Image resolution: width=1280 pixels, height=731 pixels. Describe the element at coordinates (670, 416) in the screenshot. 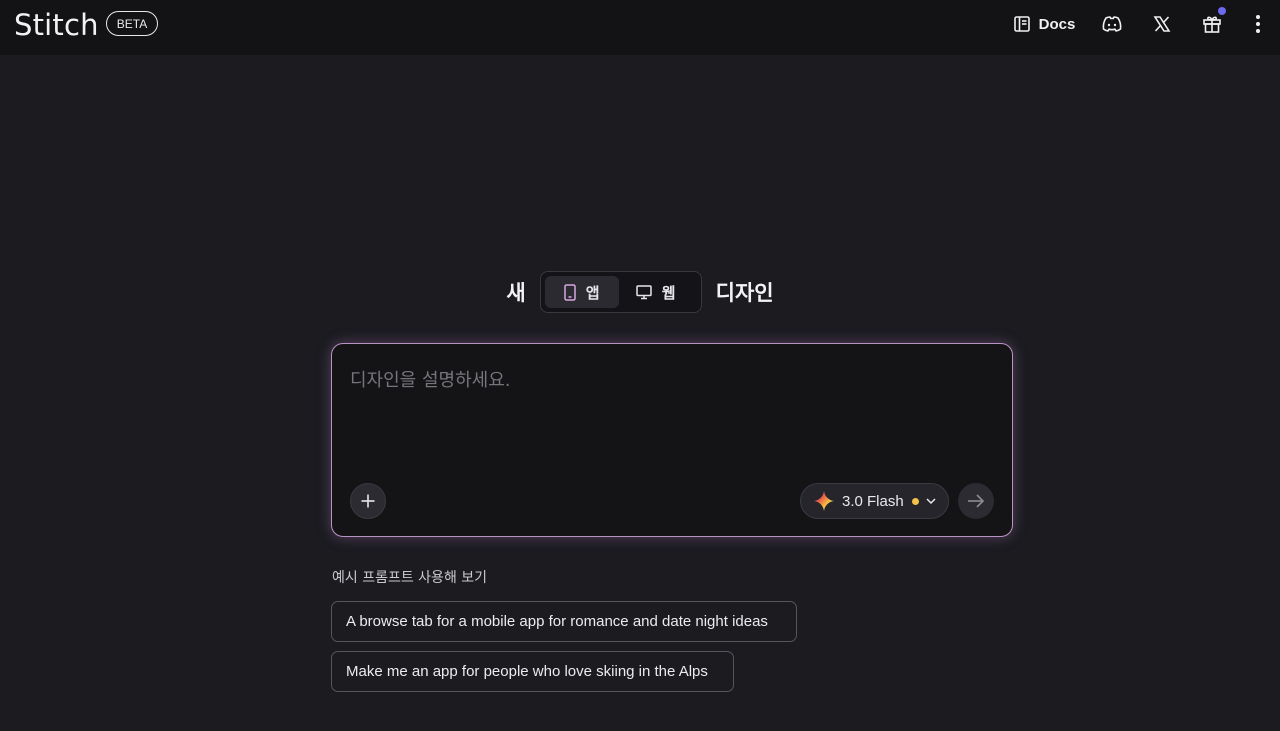

I see `design-prompt-input` at that location.